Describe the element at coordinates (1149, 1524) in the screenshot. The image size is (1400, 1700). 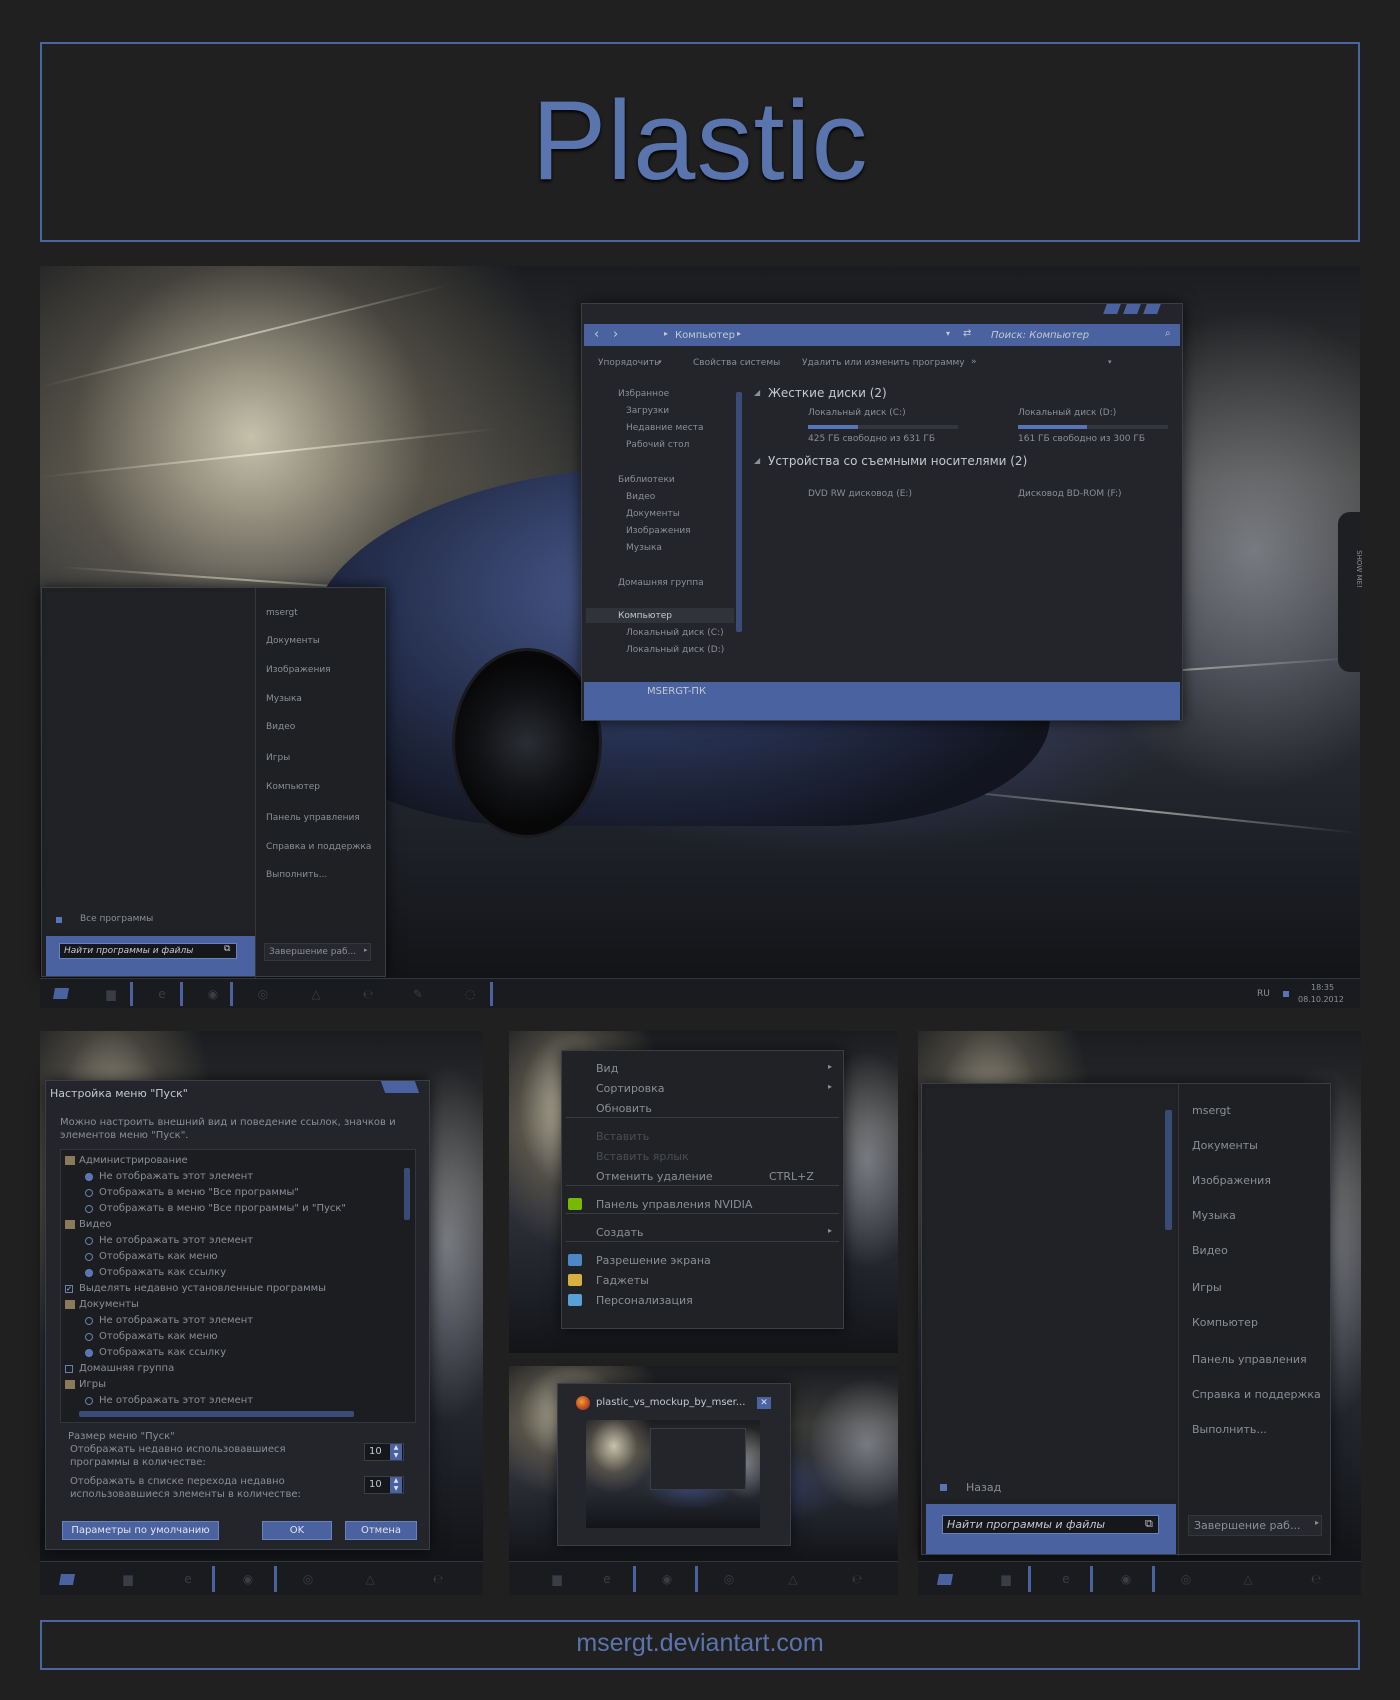
I see `search-go-icon: ⧉` at that location.